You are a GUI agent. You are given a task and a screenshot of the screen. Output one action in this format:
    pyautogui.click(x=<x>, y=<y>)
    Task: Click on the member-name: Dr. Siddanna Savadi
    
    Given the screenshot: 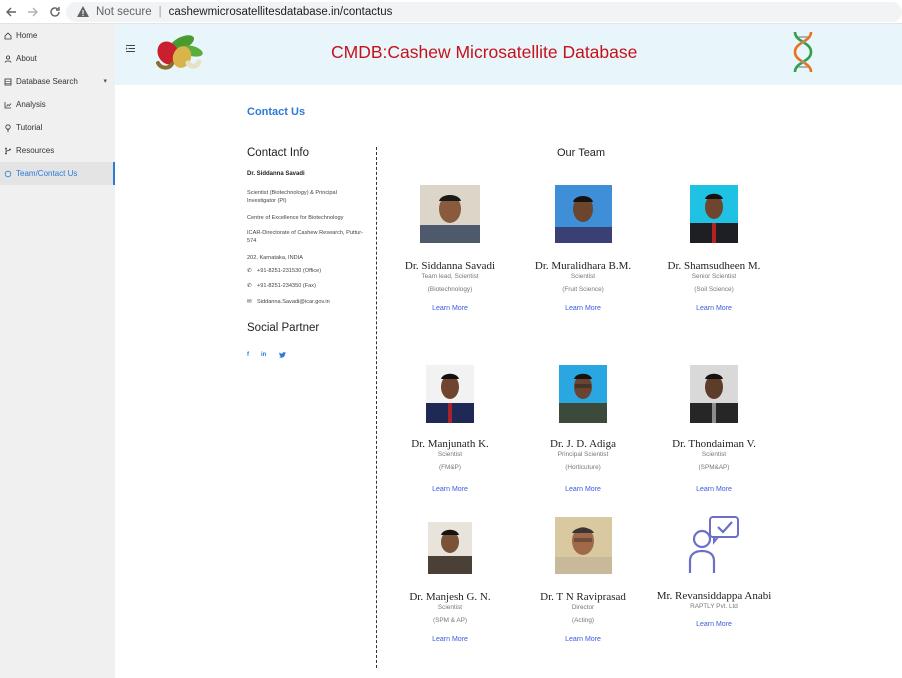 What is the action you would take?
    pyautogui.click(x=450, y=266)
    